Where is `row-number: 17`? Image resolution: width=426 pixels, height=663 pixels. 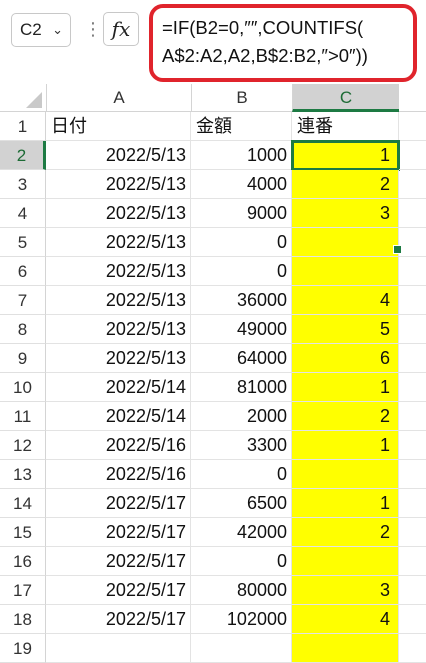
row-number: 17 is located at coordinates (23, 590).